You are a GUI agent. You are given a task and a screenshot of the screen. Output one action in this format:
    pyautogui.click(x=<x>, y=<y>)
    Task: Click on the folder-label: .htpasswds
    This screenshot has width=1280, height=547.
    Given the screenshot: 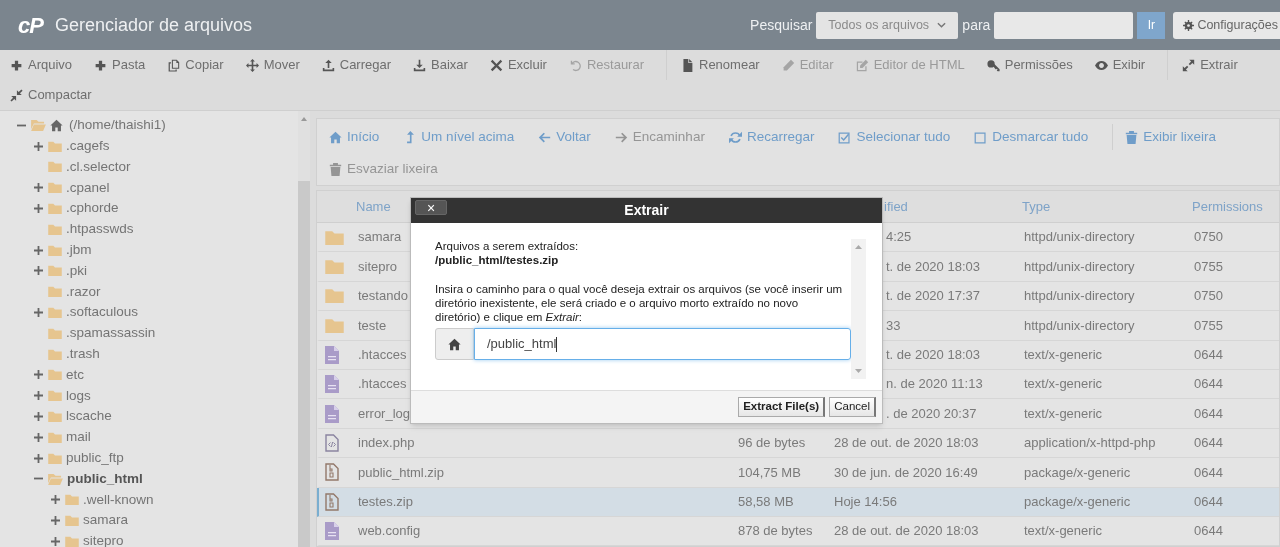 What is the action you would take?
    pyautogui.click(x=100, y=229)
    